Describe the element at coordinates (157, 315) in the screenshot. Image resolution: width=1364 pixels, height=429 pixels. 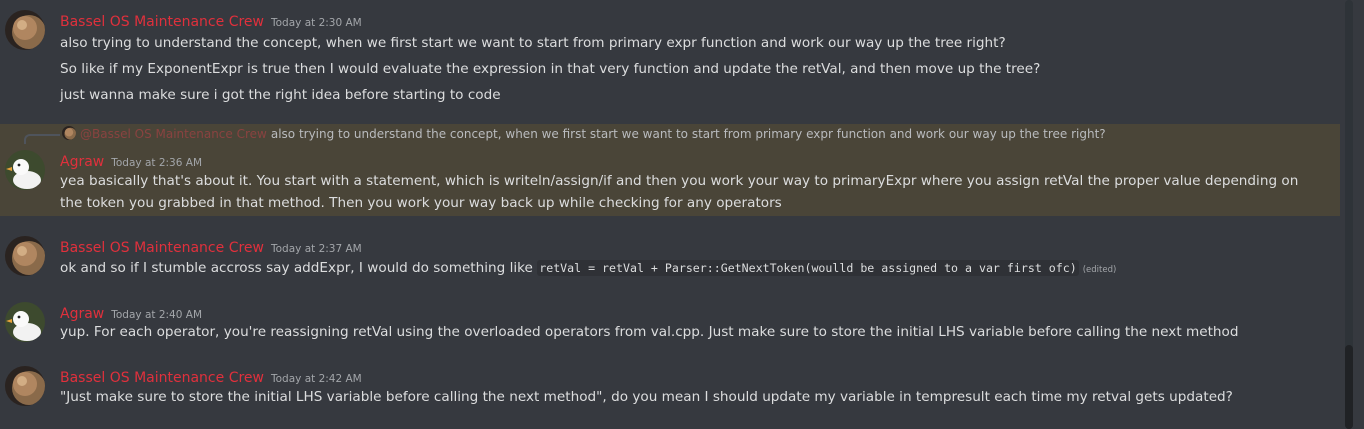
I see `timestamp: Today at 2:40 AM` at that location.